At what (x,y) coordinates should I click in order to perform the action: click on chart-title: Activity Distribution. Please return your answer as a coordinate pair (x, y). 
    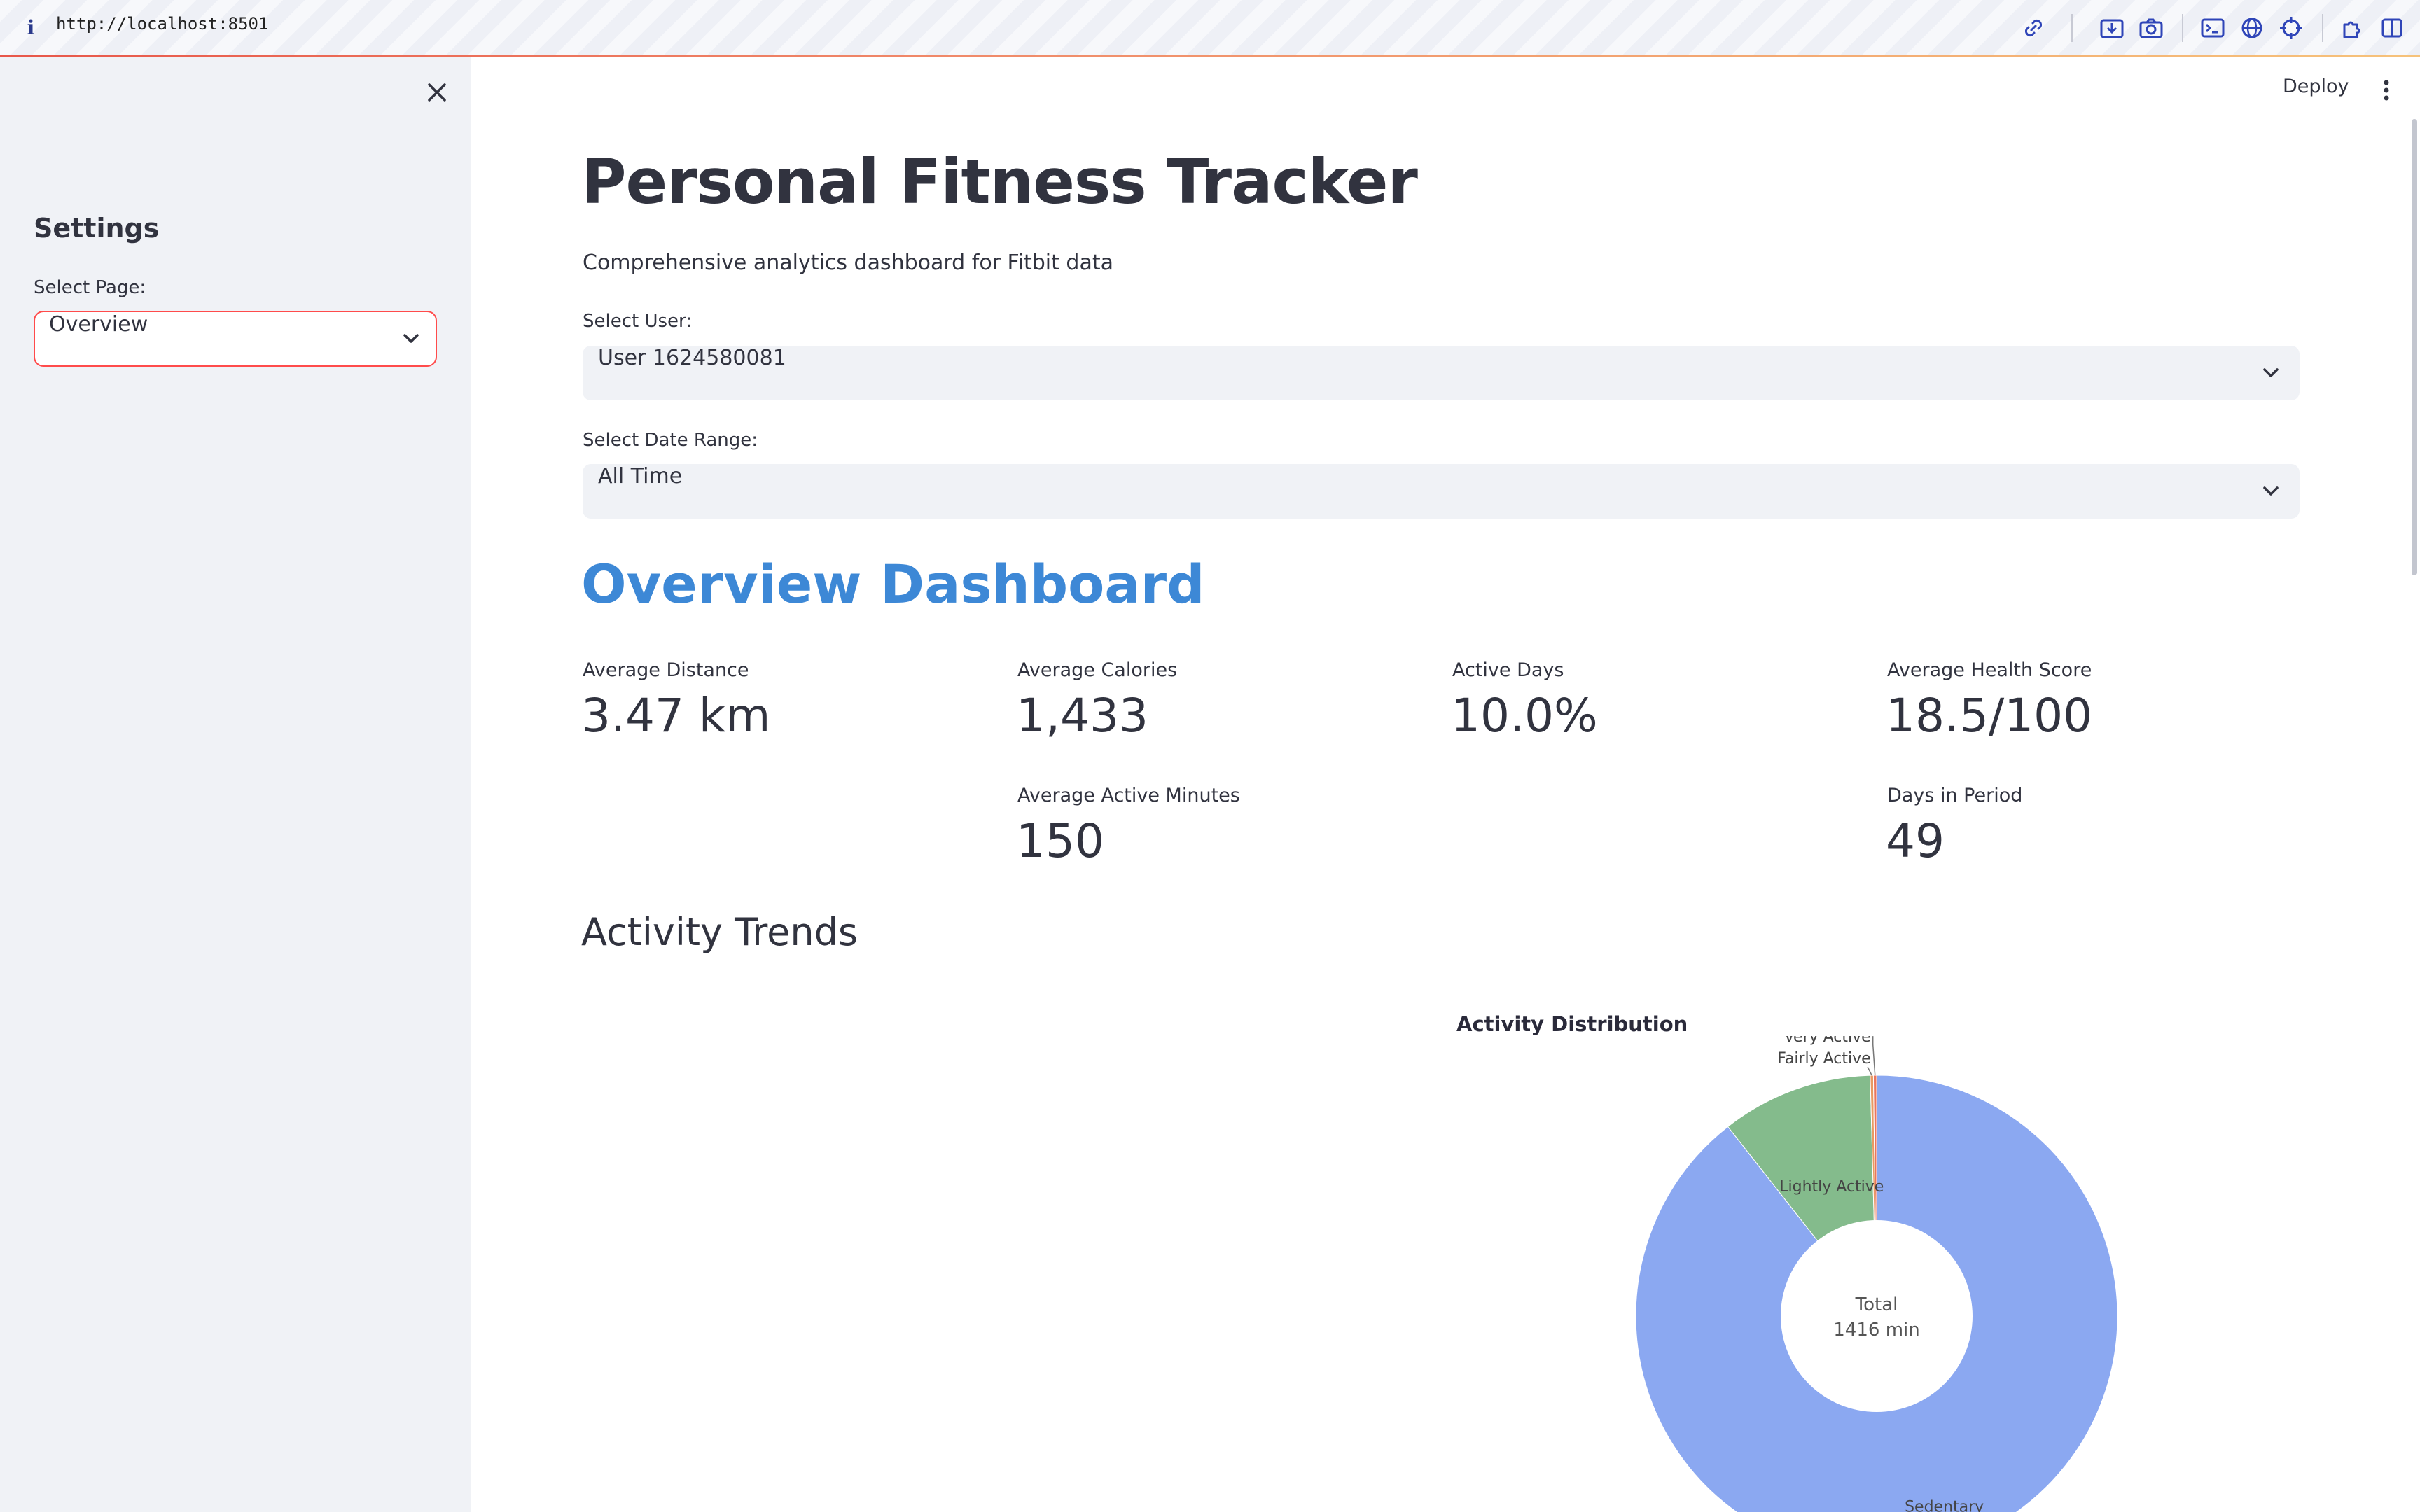
    Looking at the image, I should click on (1572, 1024).